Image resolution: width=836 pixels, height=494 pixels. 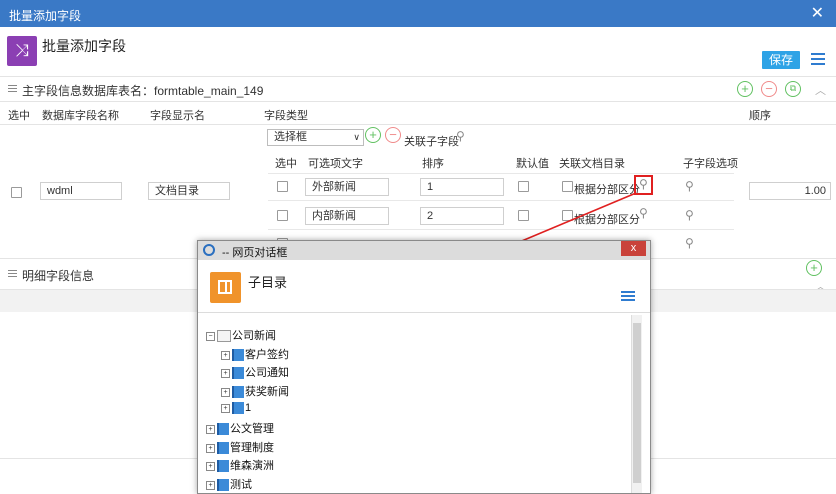 I want to click on dialog-scrollbar, so click(x=636, y=404).